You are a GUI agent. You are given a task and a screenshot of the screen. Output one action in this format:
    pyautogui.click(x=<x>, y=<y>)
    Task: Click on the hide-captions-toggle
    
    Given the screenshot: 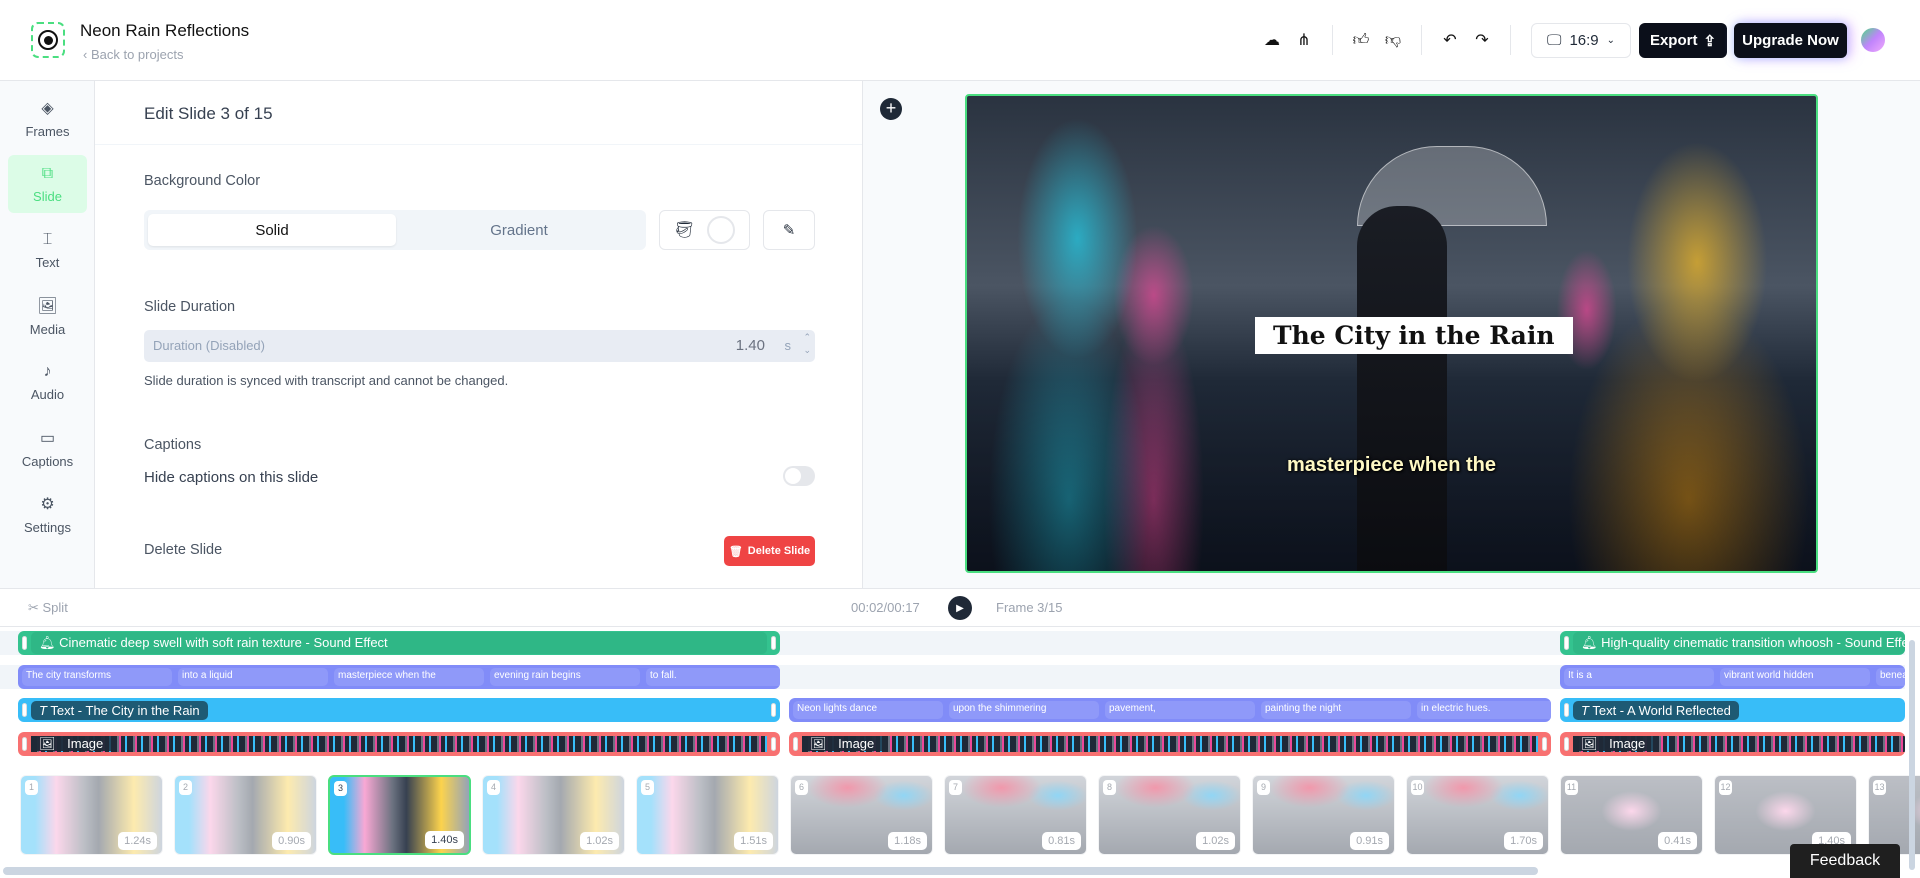 What is the action you would take?
    pyautogui.click(x=799, y=476)
    